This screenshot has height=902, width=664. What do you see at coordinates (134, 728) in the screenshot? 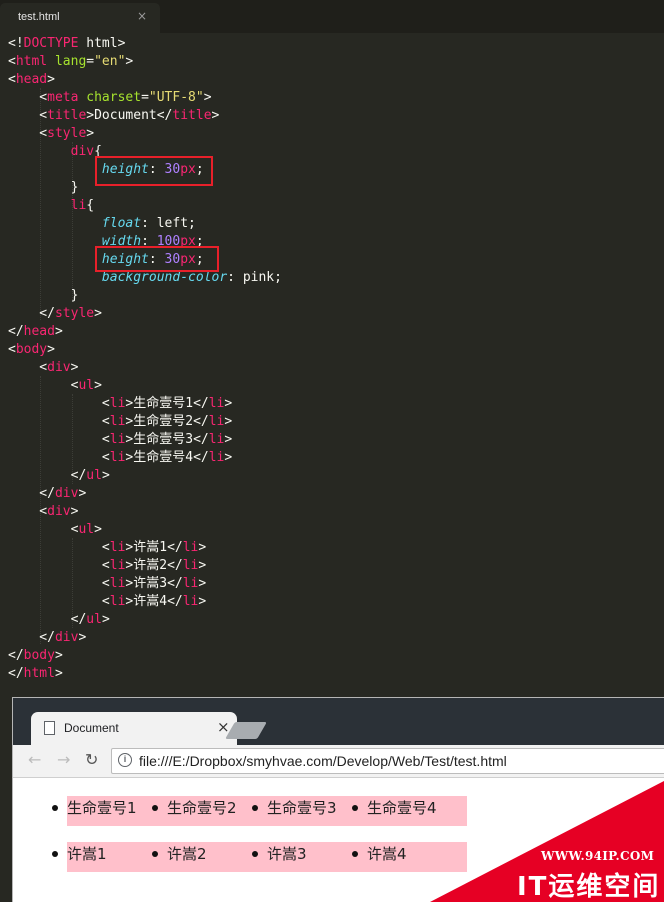
I see `browser-tab-document: Document ×` at bounding box center [134, 728].